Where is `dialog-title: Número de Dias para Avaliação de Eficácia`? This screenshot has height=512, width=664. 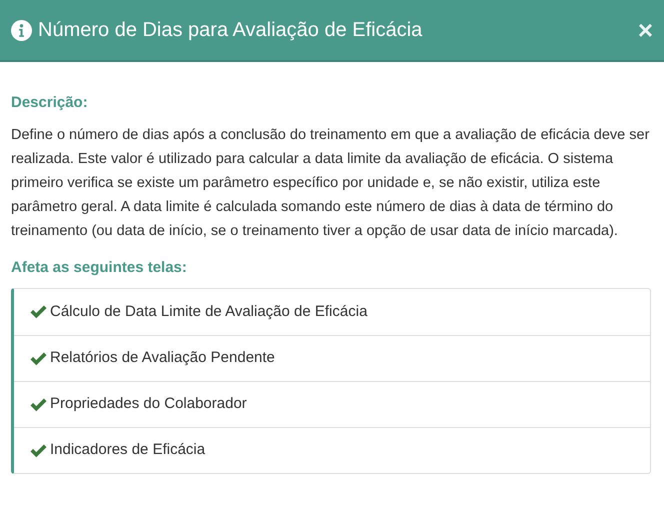
dialog-title: Número de Dias para Avaliação de Eficácia is located at coordinates (230, 30).